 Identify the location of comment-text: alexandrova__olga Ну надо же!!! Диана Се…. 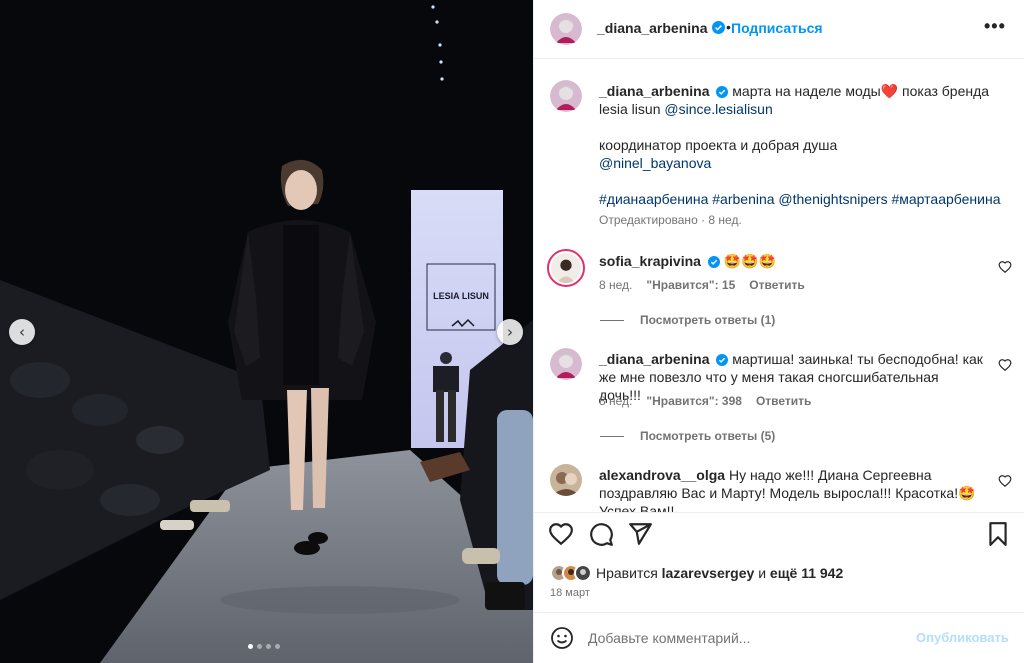
(791, 489).